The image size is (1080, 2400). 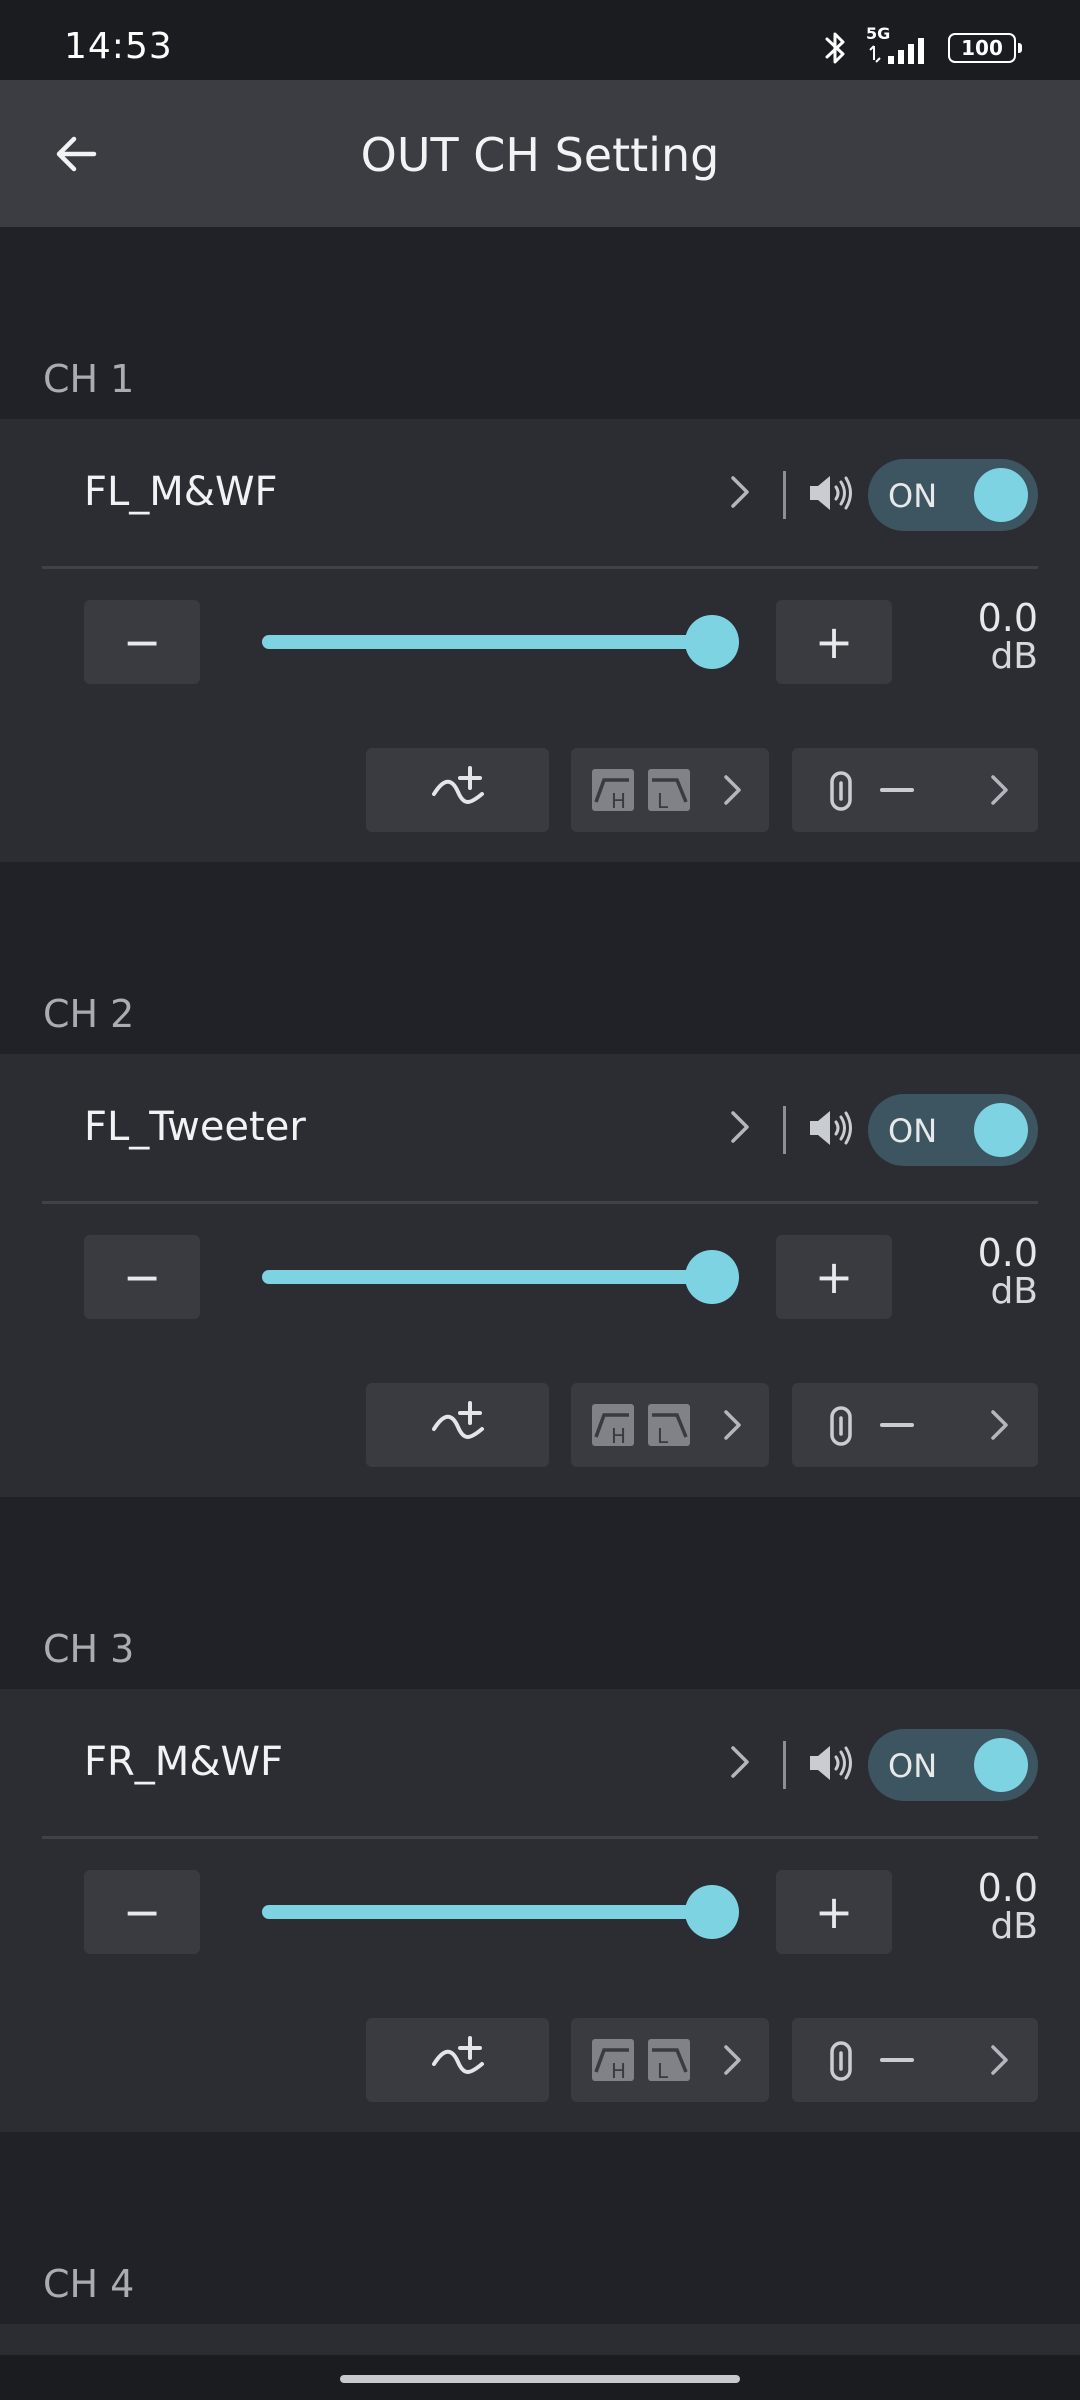 What do you see at coordinates (920, 46) in the screenshot?
I see `status-icons: 5G 100` at bounding box center [920, 46].